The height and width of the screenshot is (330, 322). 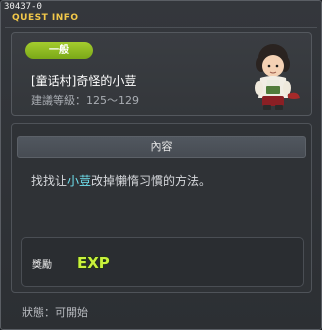 I want to click on npc-portrait, so click(x=277, y=77).